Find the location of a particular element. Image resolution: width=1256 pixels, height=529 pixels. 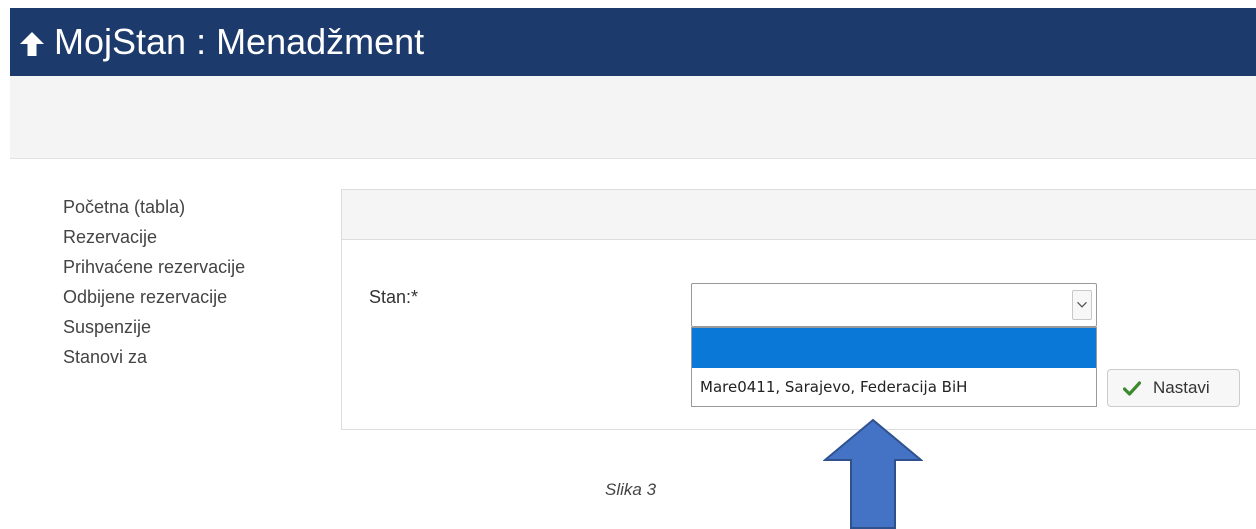

sidebar-item-prihvacene-rezervacije: Prihvaćene rezervacije is located at coordinates (163, 267).